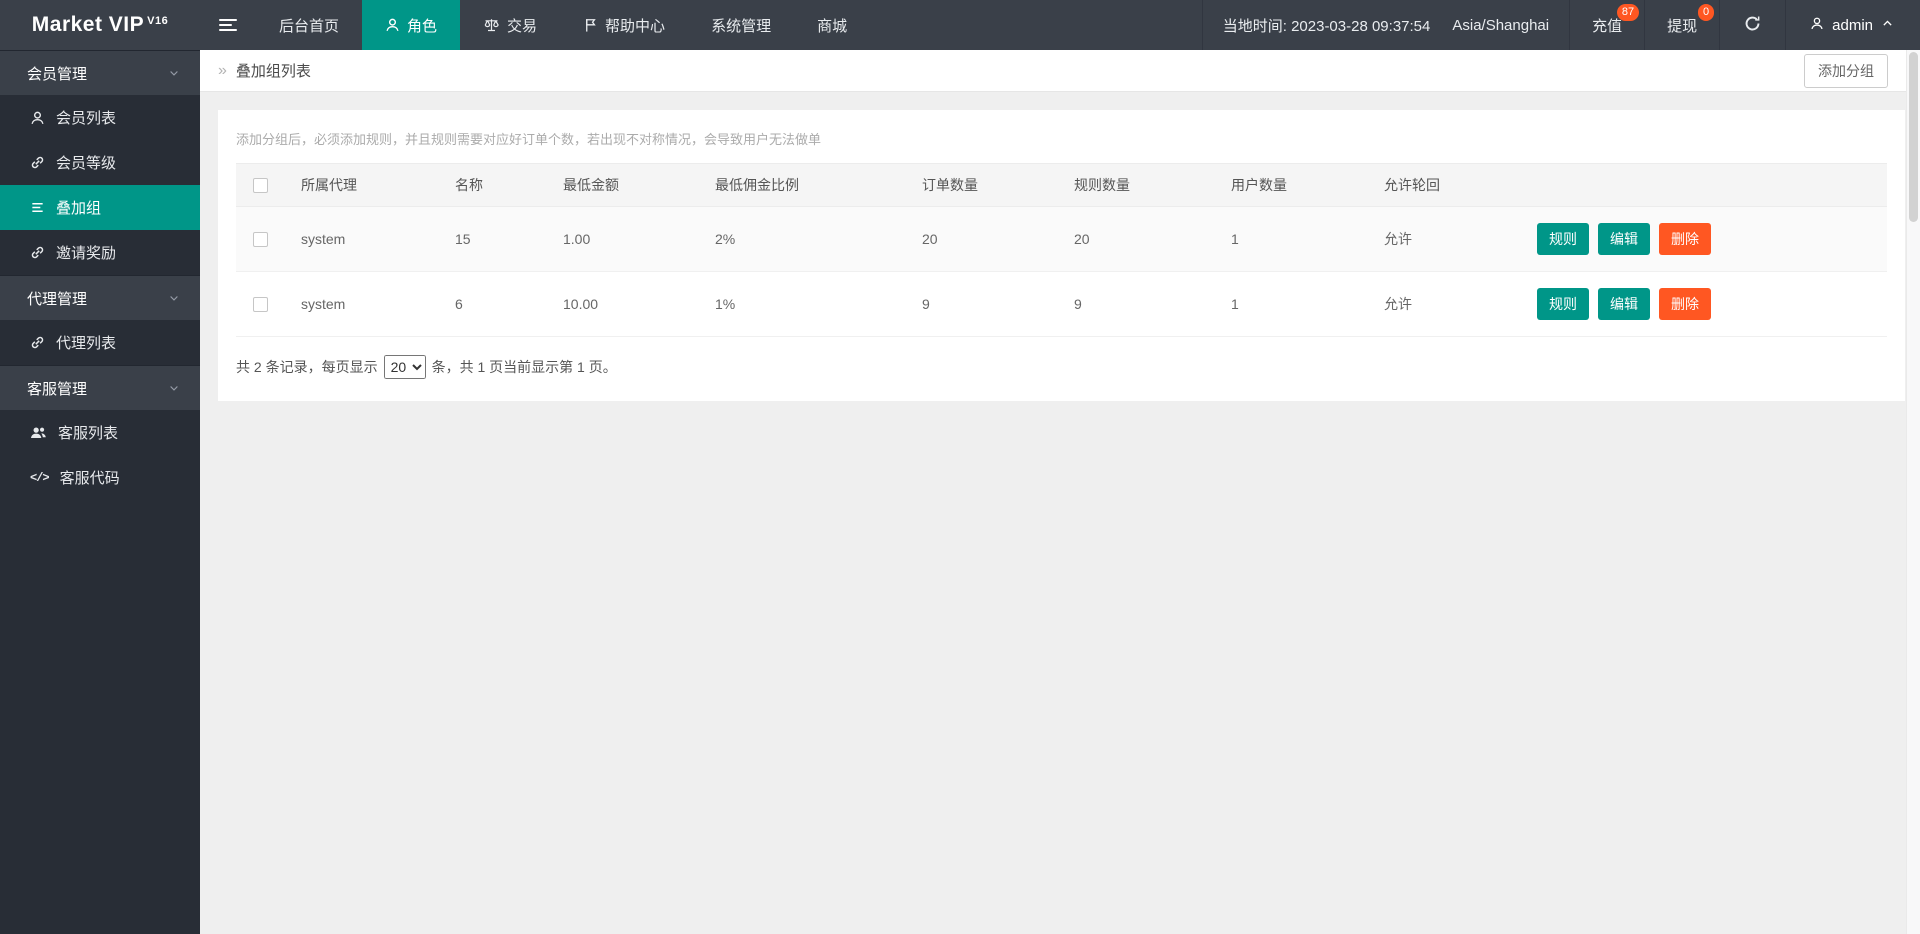  I want to click on col-name: 名称, so click(492, 185).